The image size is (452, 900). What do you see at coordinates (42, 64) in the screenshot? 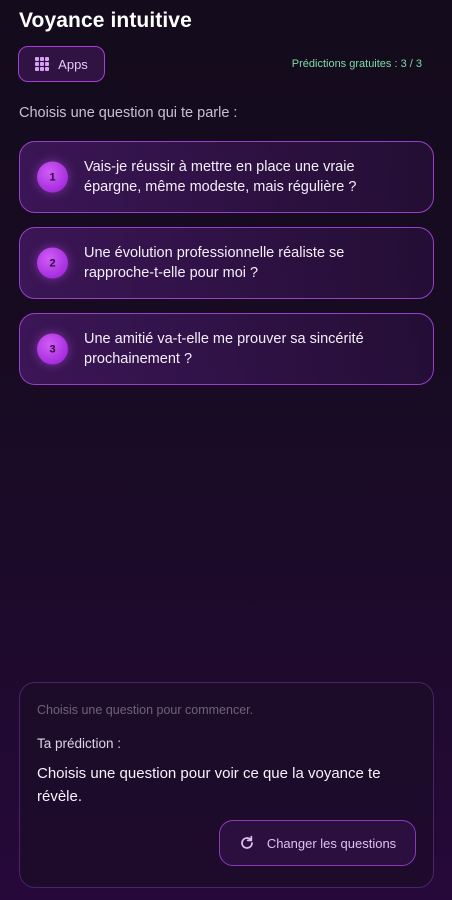
I see `grid-icon` at bounding box center [42, 64].